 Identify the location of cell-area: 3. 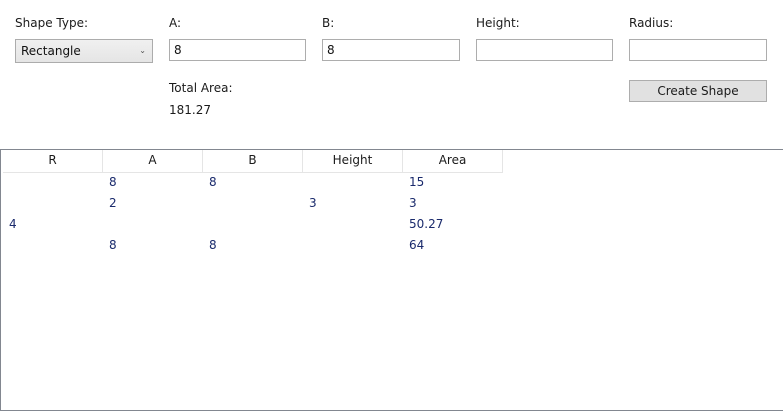
(413, 203).